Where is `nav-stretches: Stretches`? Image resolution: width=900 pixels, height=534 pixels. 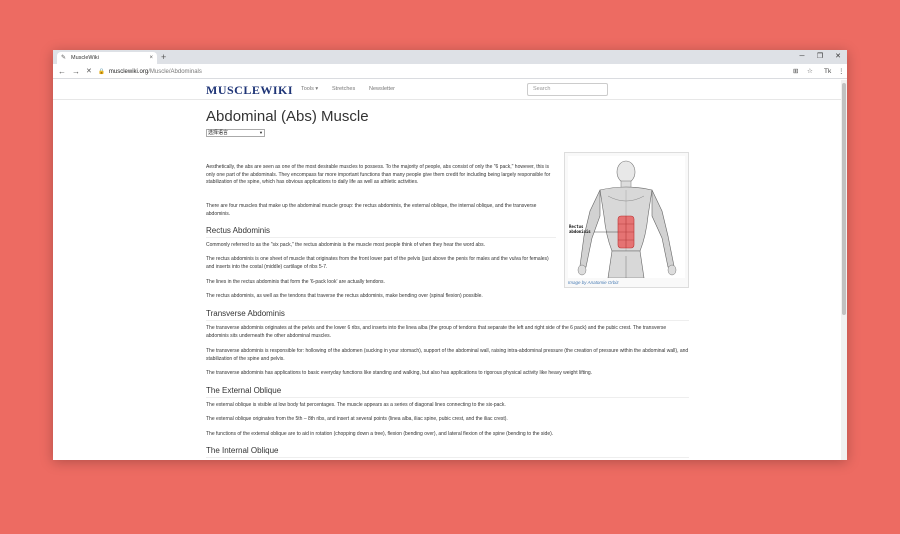
nav-stretches: Stretches is located at coordinates (343, 89).